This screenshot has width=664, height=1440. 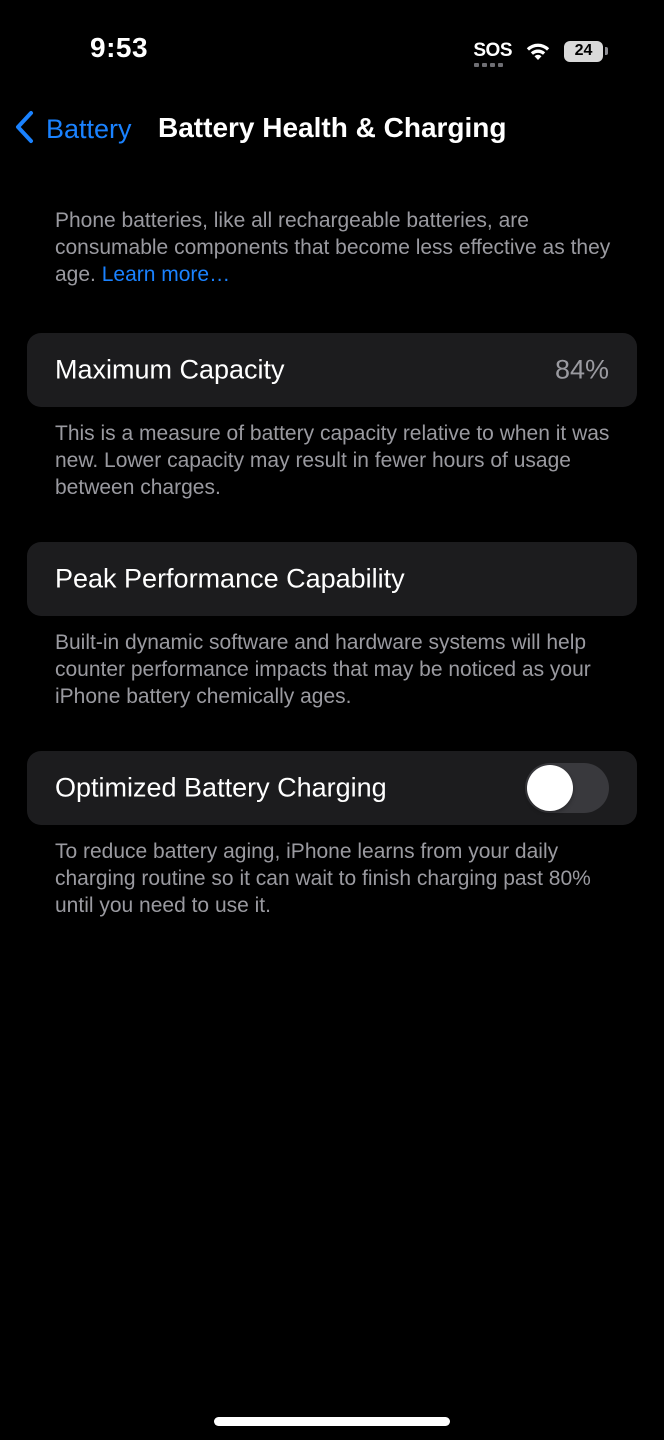 I want to click on wifi-icon, so click(x=538, y=51).